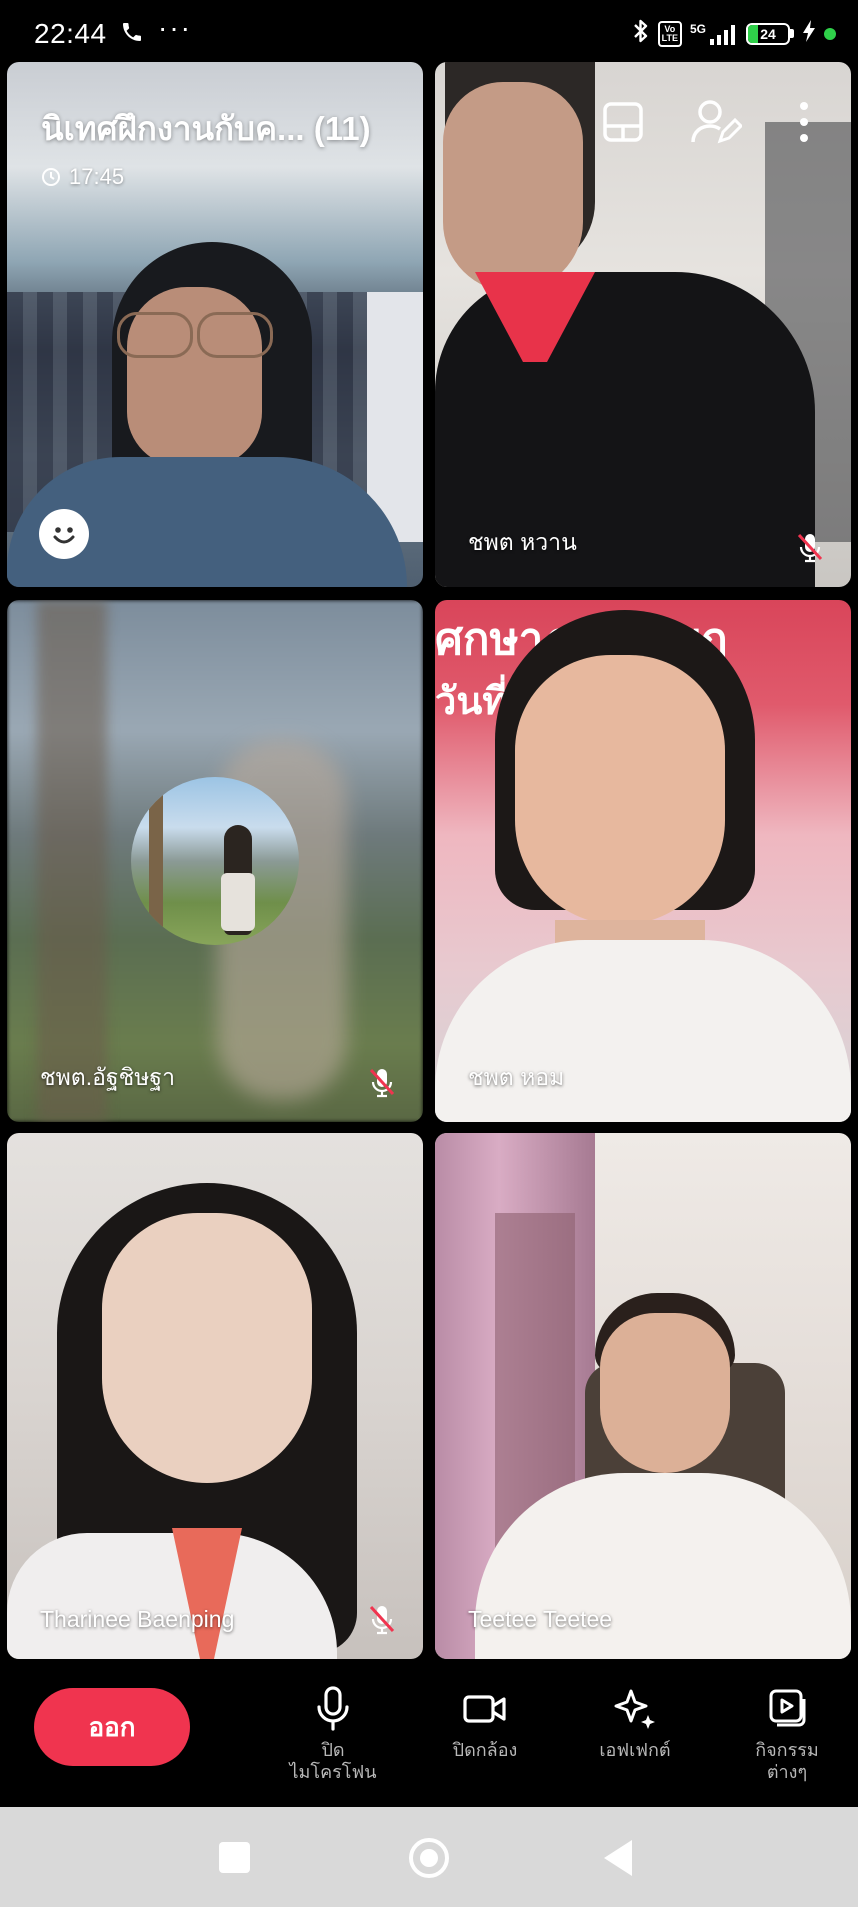  I want to click on participant-name: Teetee Teetee, so click(540, 1619).